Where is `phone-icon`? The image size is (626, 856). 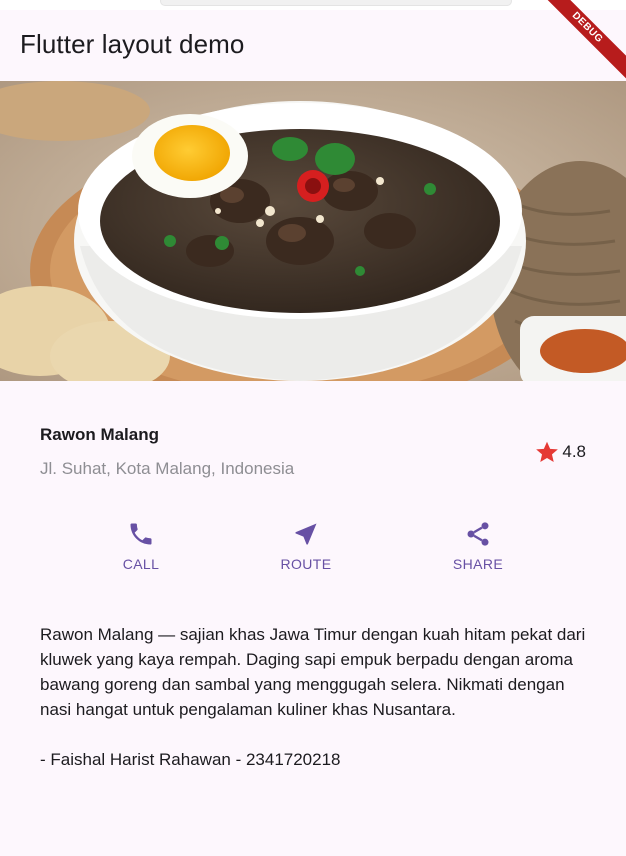
phone-icon is located at coordinates (141, 534).